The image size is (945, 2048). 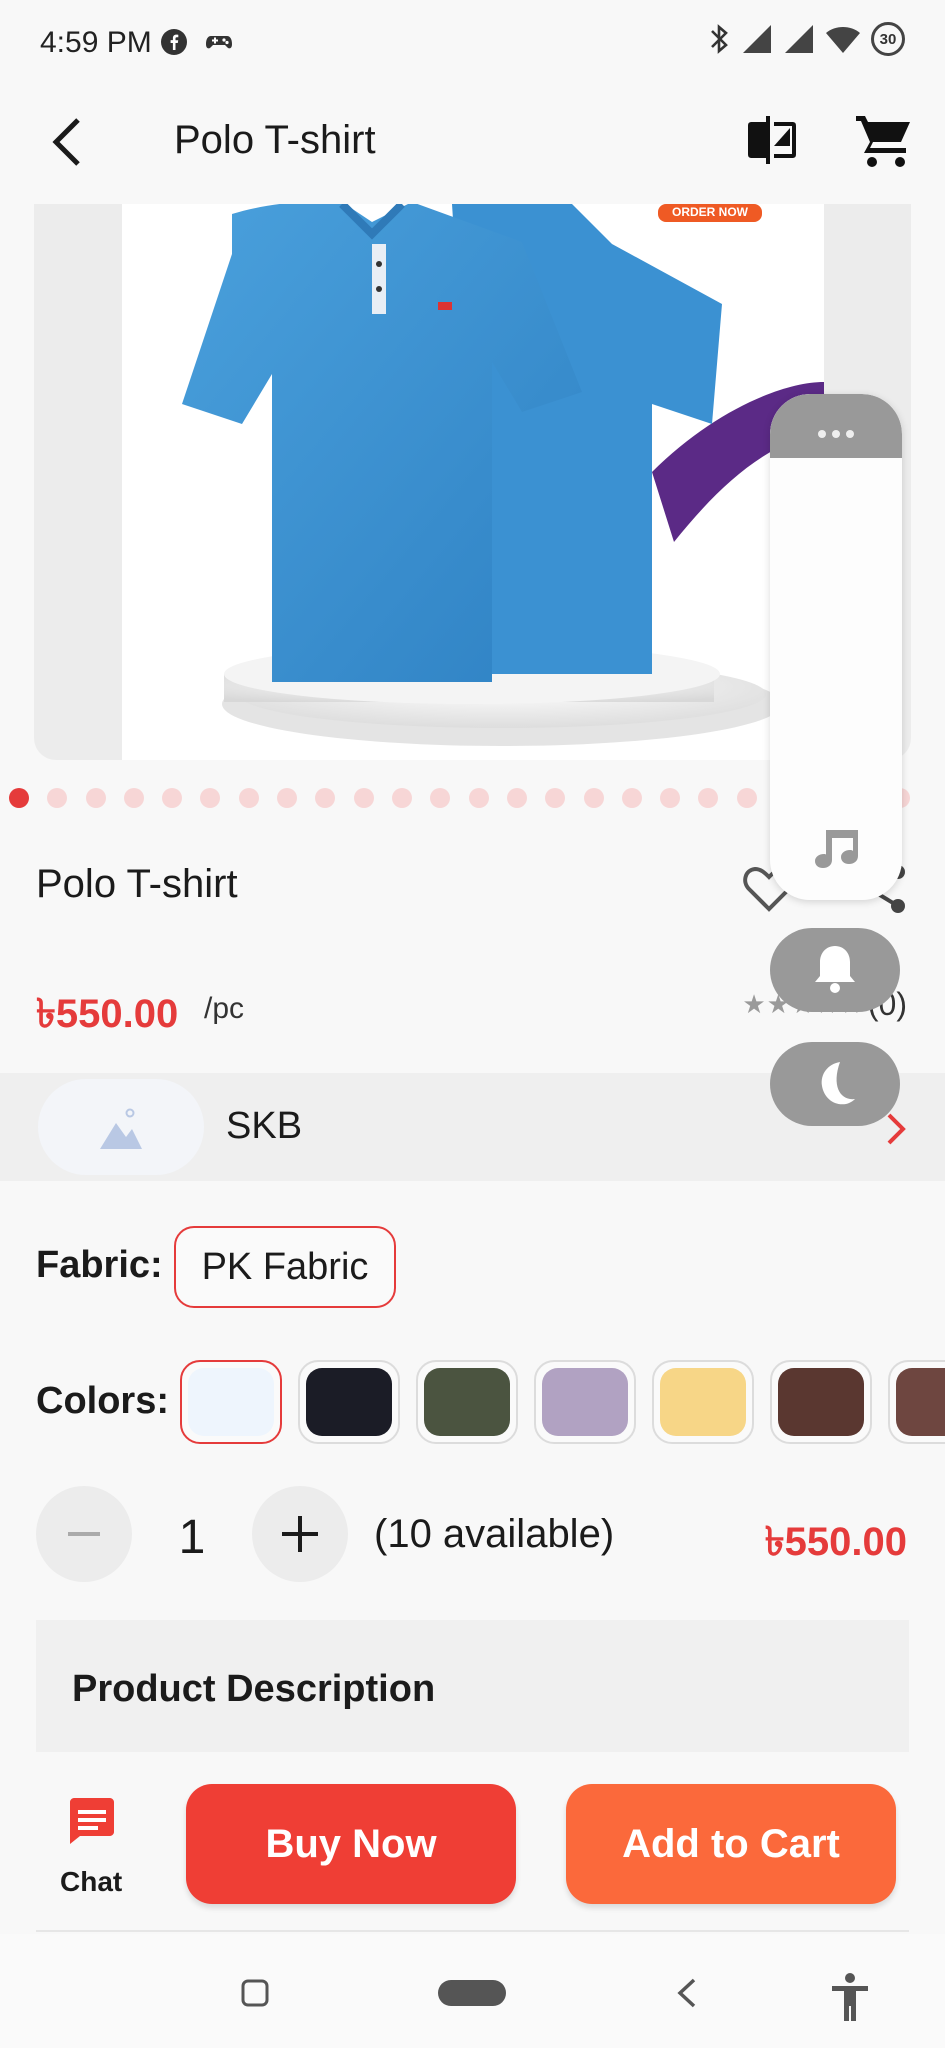 What do you see at coordinates (137, 884) in the screenshot?
I see `product-name: Polo T-shirt` at bounding box center [137, 884].